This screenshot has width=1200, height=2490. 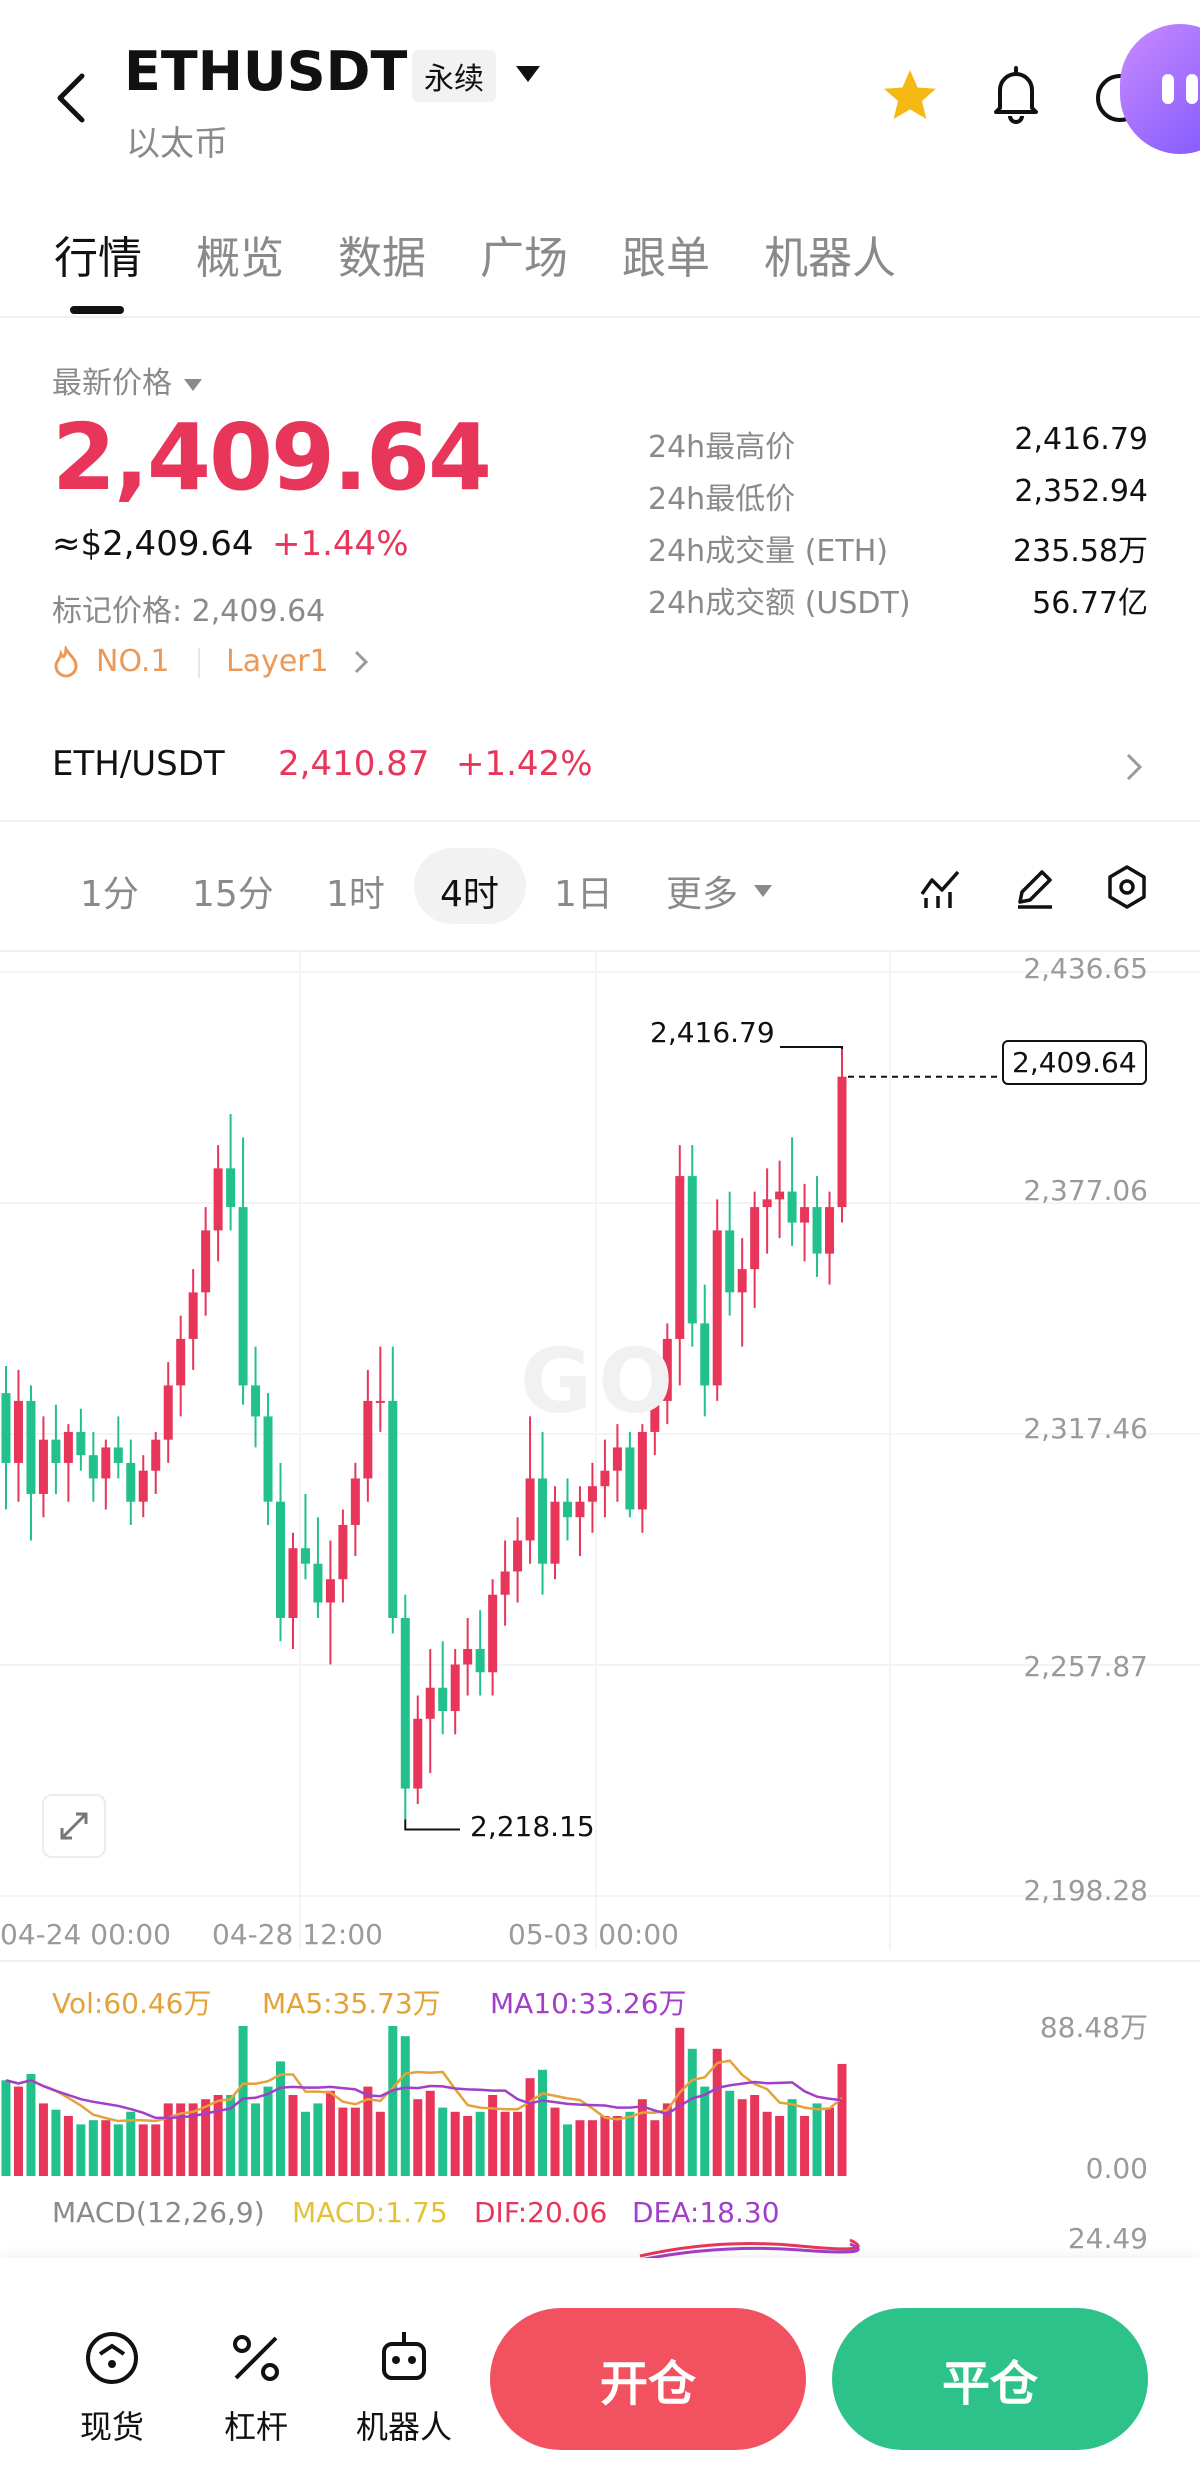 What do you see at coordinates (1127, 887) in the screenshot?
I see `chart-settings-icon` at bounding box center [1127, 887].